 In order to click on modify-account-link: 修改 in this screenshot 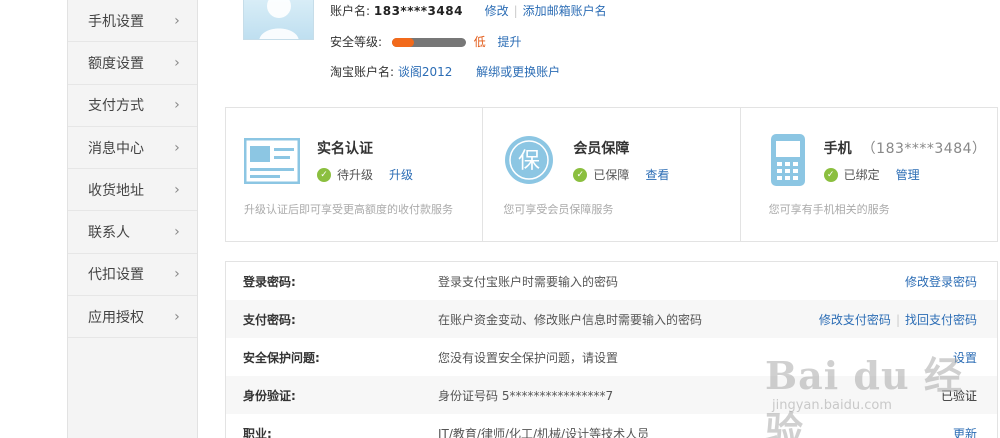, I will do `click(497, 11)`.